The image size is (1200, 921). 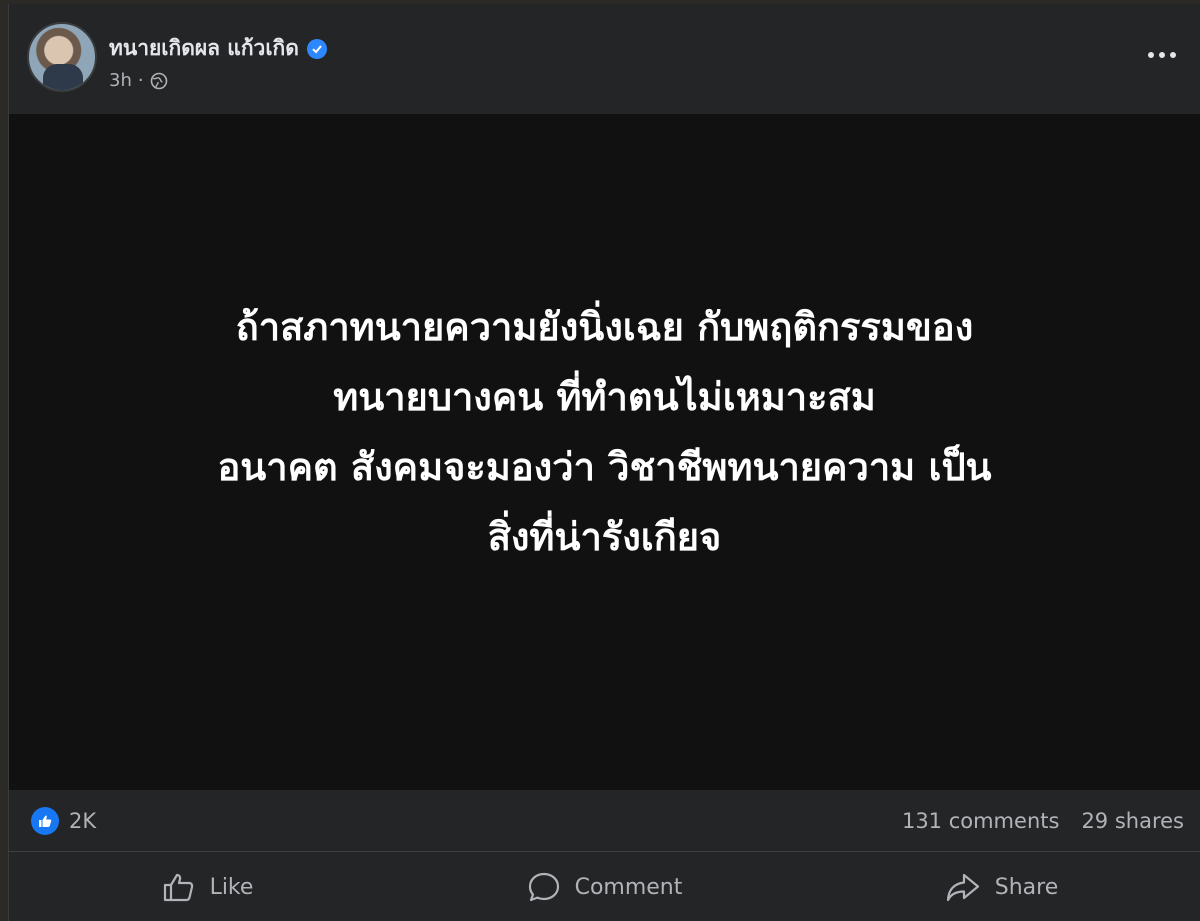 I want to click on post-text-line: สิ่งที่น่ารังเกียจ, so click(x=604, y=537).